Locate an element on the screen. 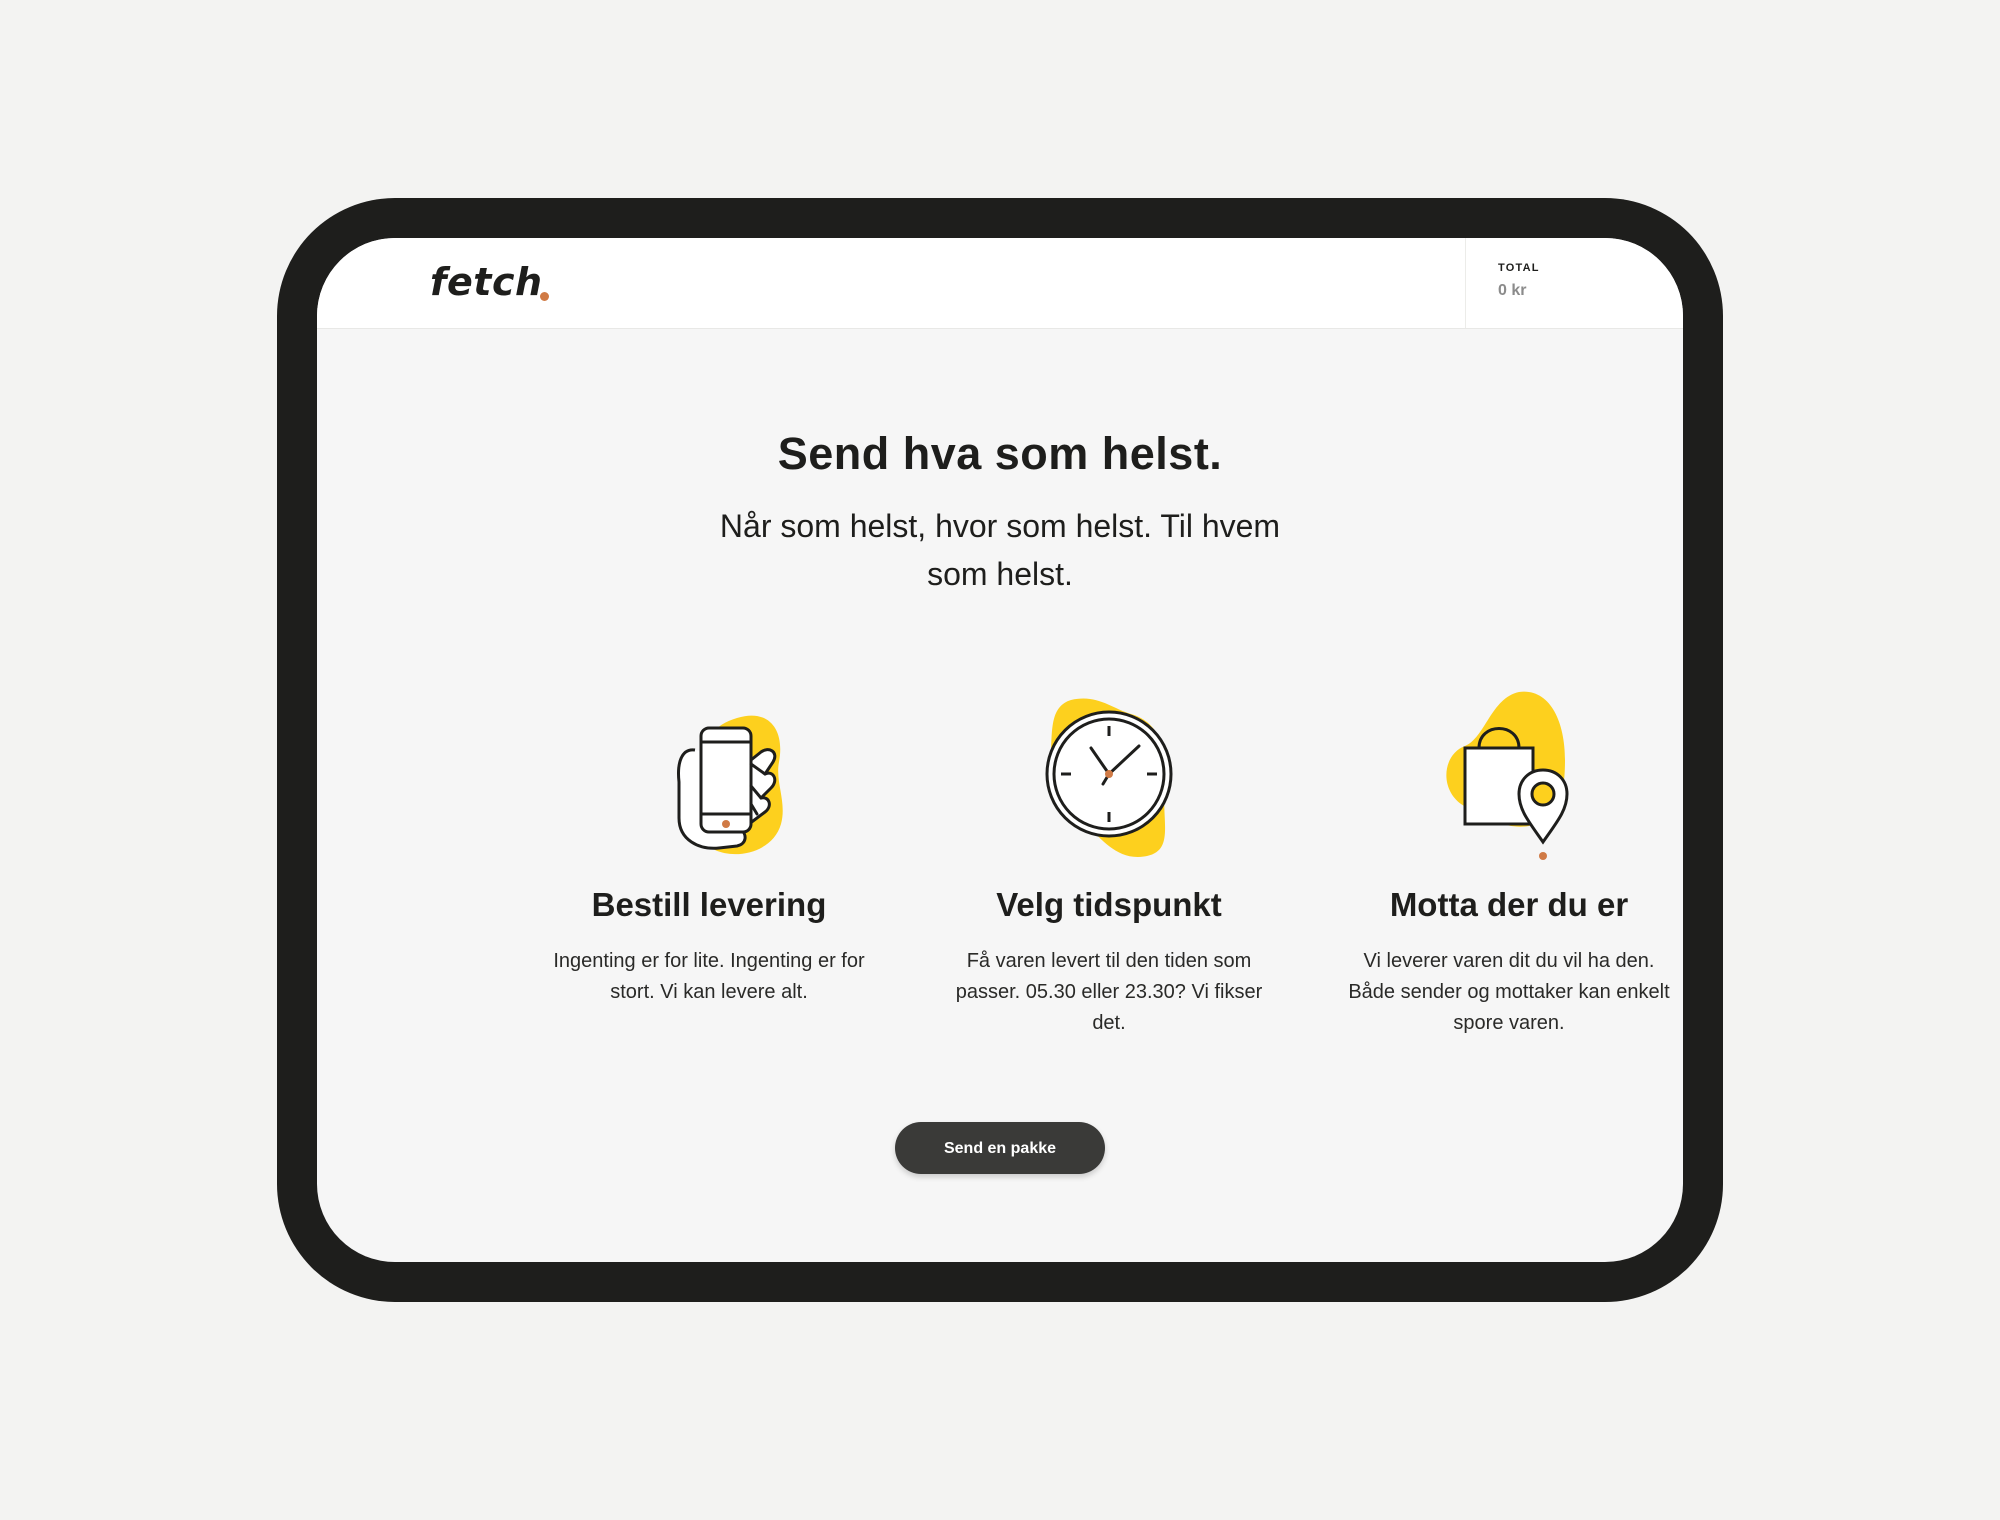 This screenshot has height=1520, width=2000. feature-title: Motta der du er is located at coordinates (1509, 904).